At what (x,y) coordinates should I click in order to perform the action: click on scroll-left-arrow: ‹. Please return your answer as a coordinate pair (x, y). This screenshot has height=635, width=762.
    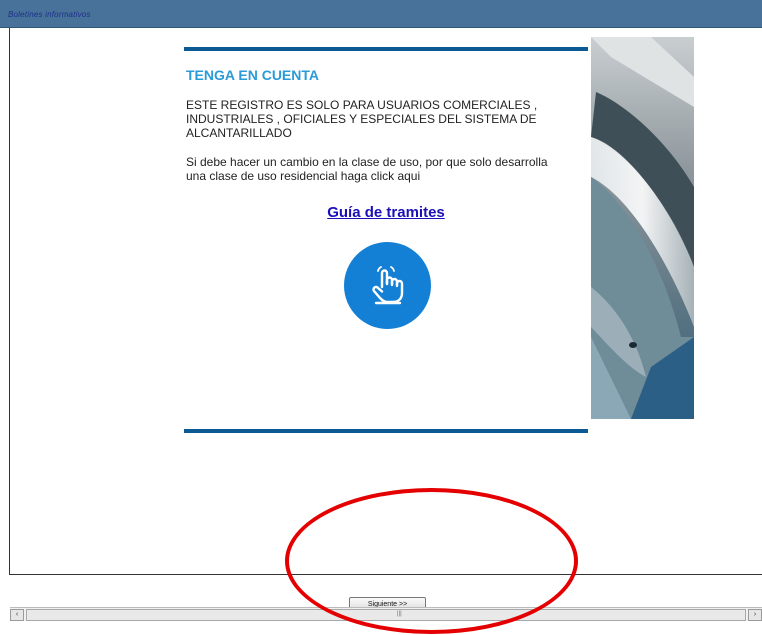
    Looking at the image, I should click on (17, 615).